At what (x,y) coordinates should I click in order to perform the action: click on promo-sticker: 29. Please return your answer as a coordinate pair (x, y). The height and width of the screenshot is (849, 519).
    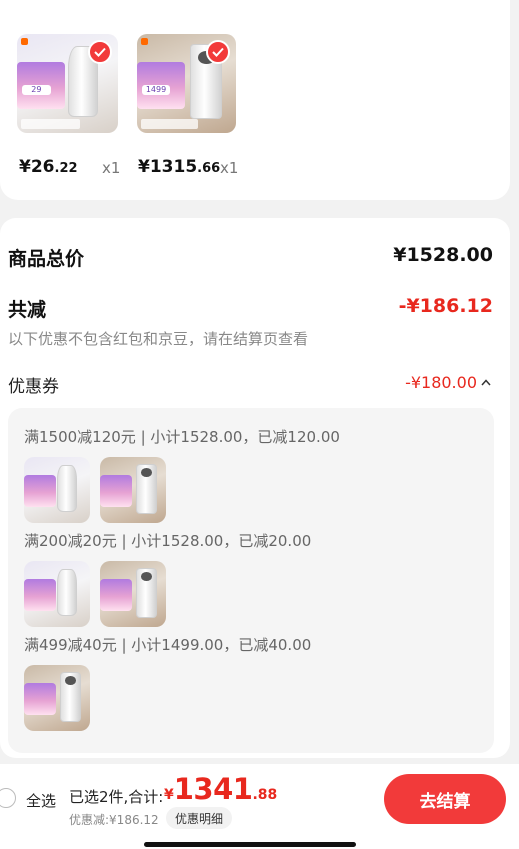
    Looking at the image, I should click on (41, 85).